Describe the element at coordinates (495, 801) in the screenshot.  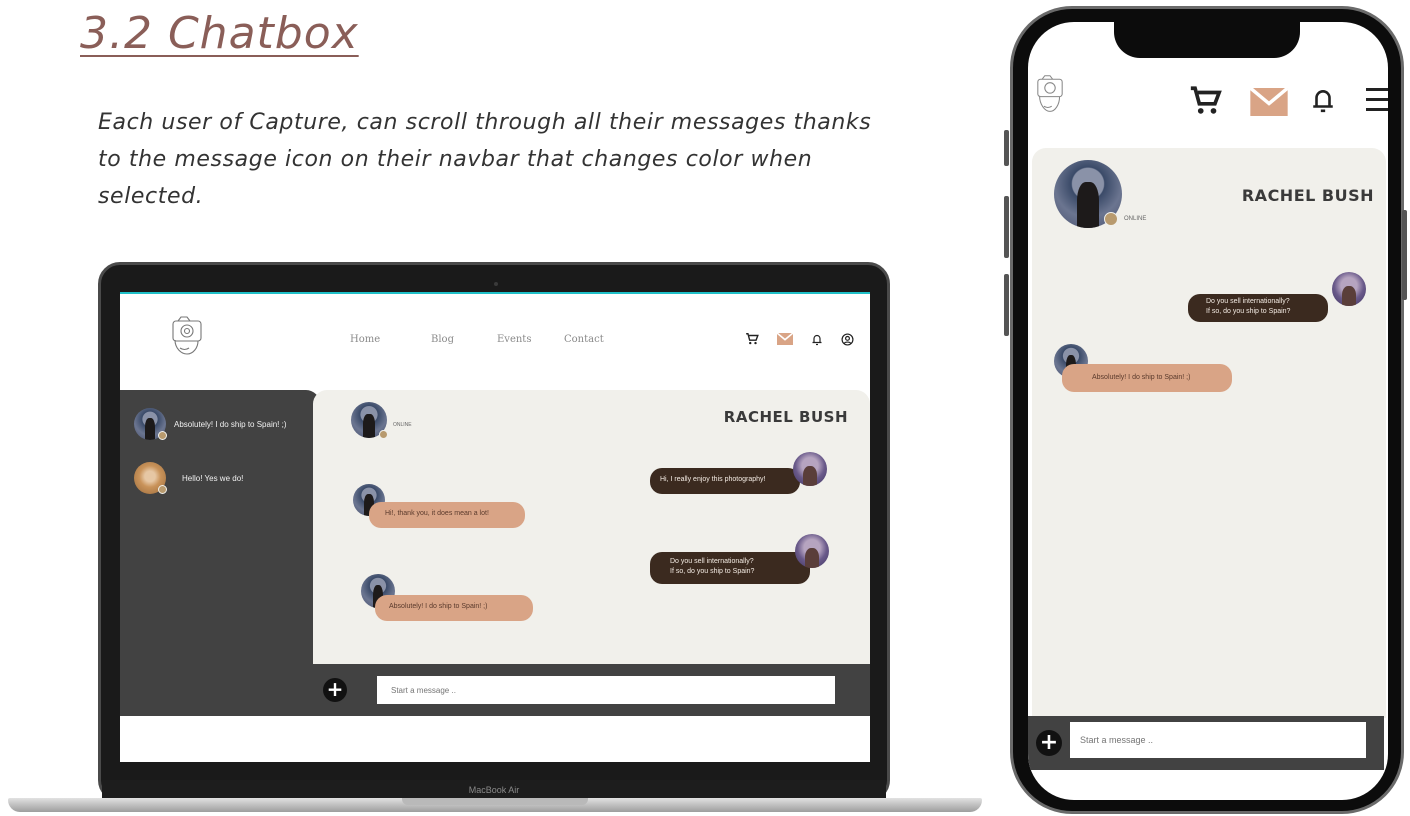
I see `laptop-notch` at that location.